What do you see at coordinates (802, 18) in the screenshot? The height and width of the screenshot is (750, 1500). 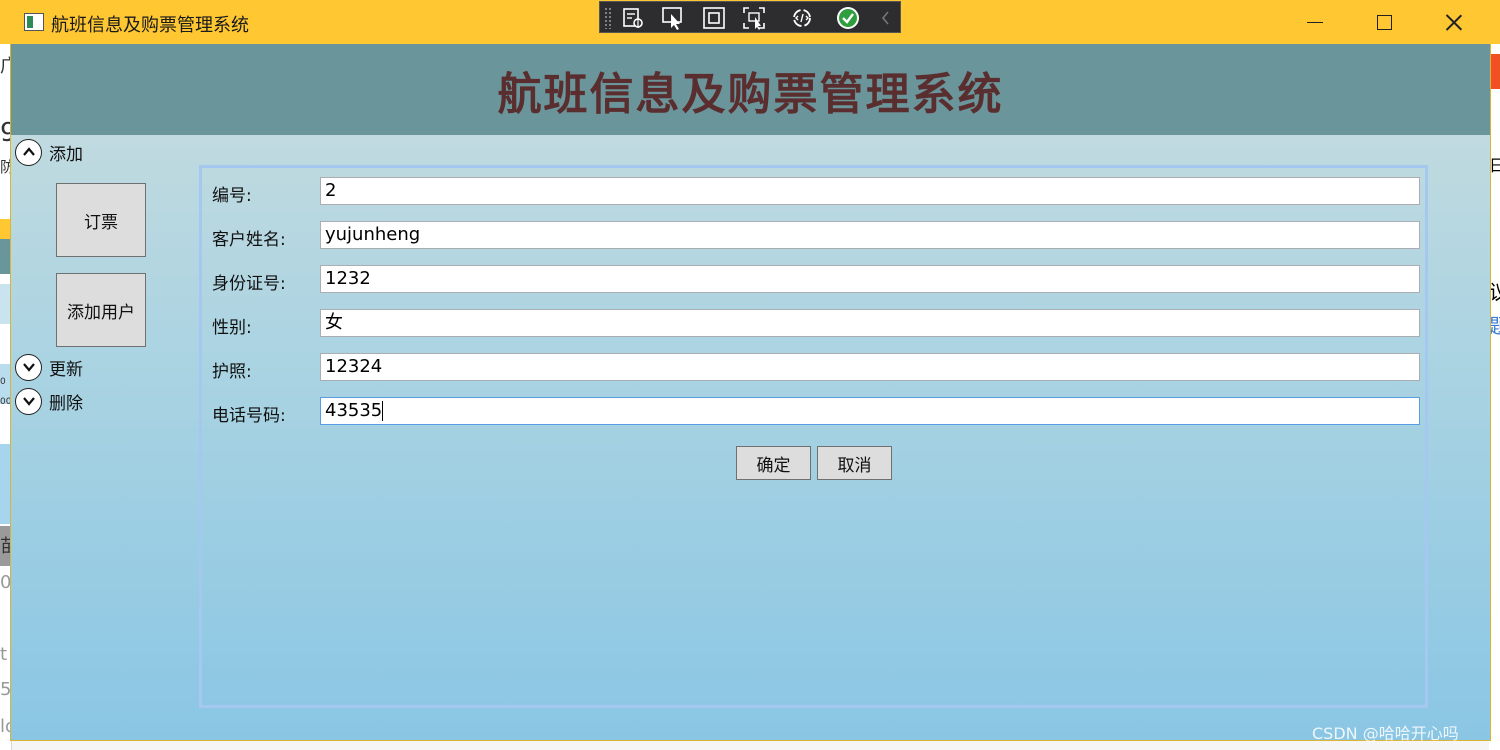 I see `hot-reload-icon` at bounding box center [802, 18].